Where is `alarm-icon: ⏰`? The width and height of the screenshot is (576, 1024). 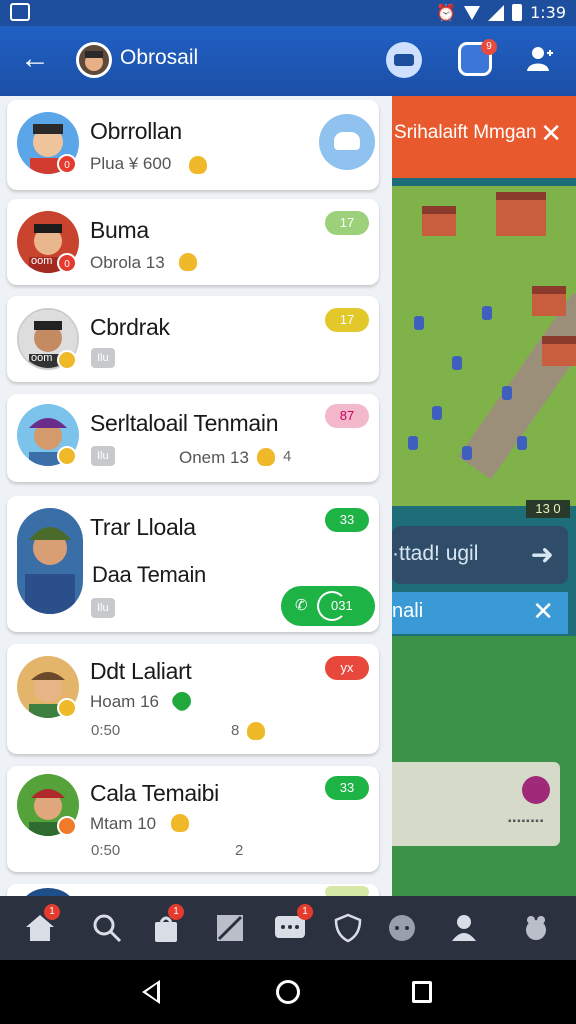 alarm-icon: ⏰ is located at coordinates (446, 12).